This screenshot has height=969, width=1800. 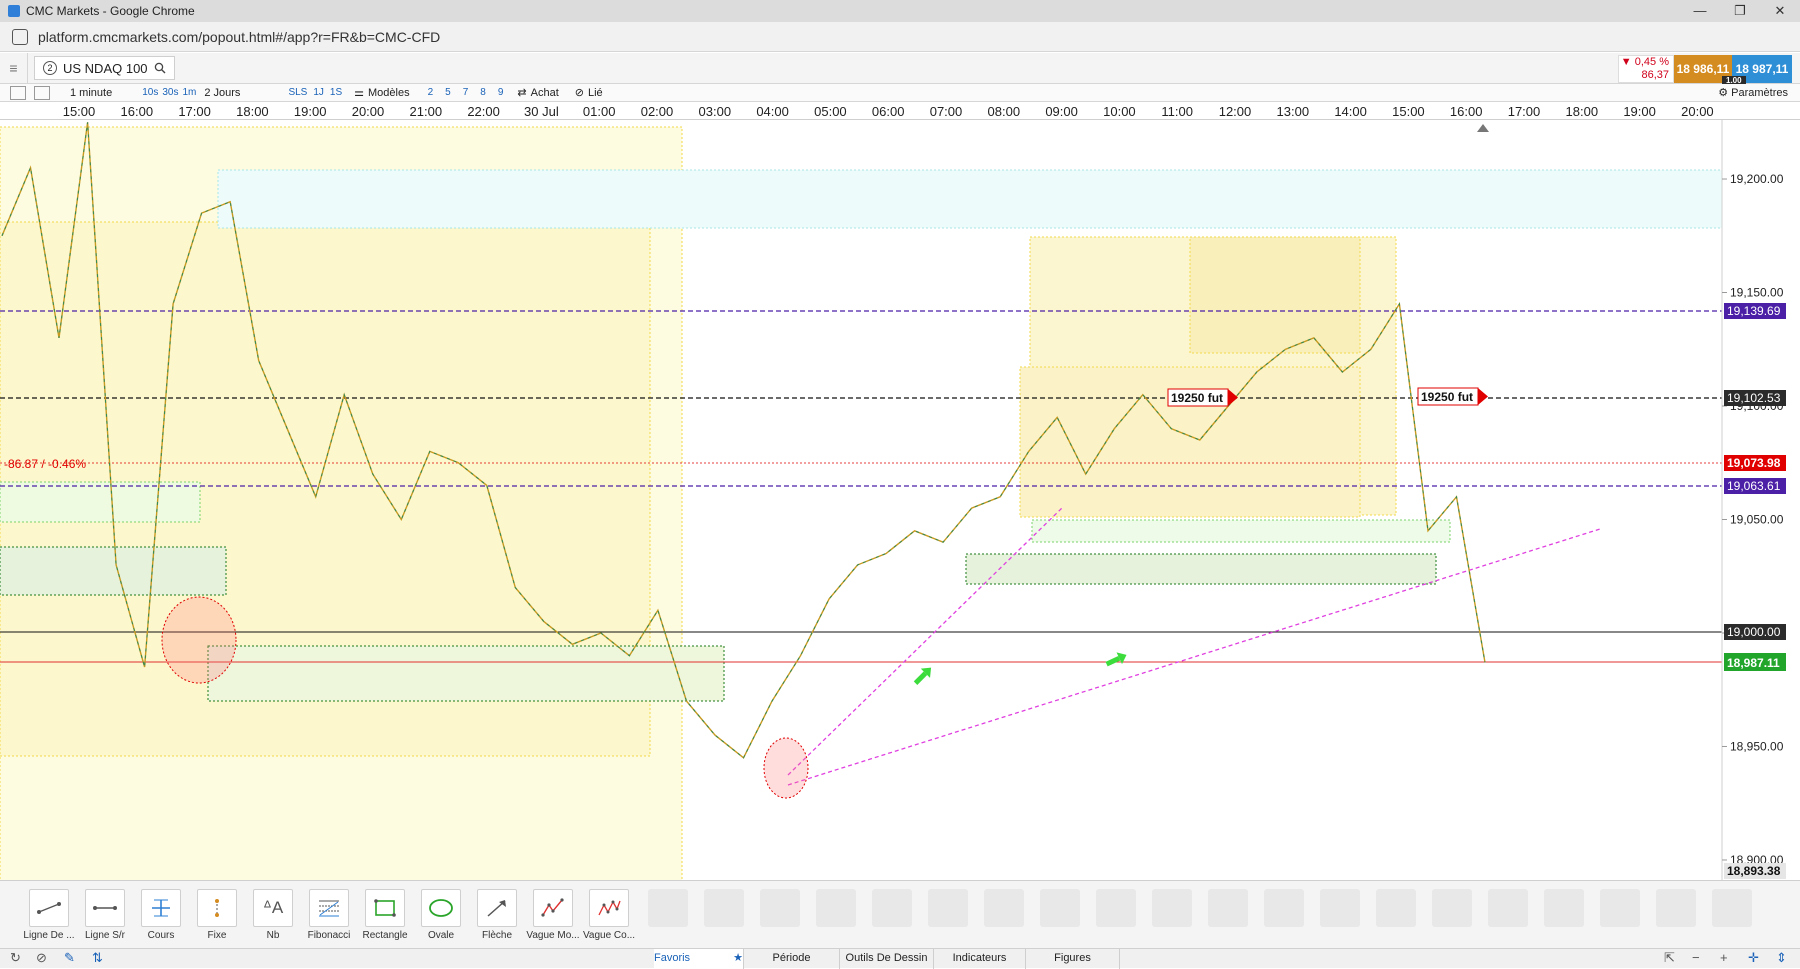 What do you see at coordinates (772, 111) in the screenshot?
I see `time-tick-label: 04:00` at bounding box center [772, 111].